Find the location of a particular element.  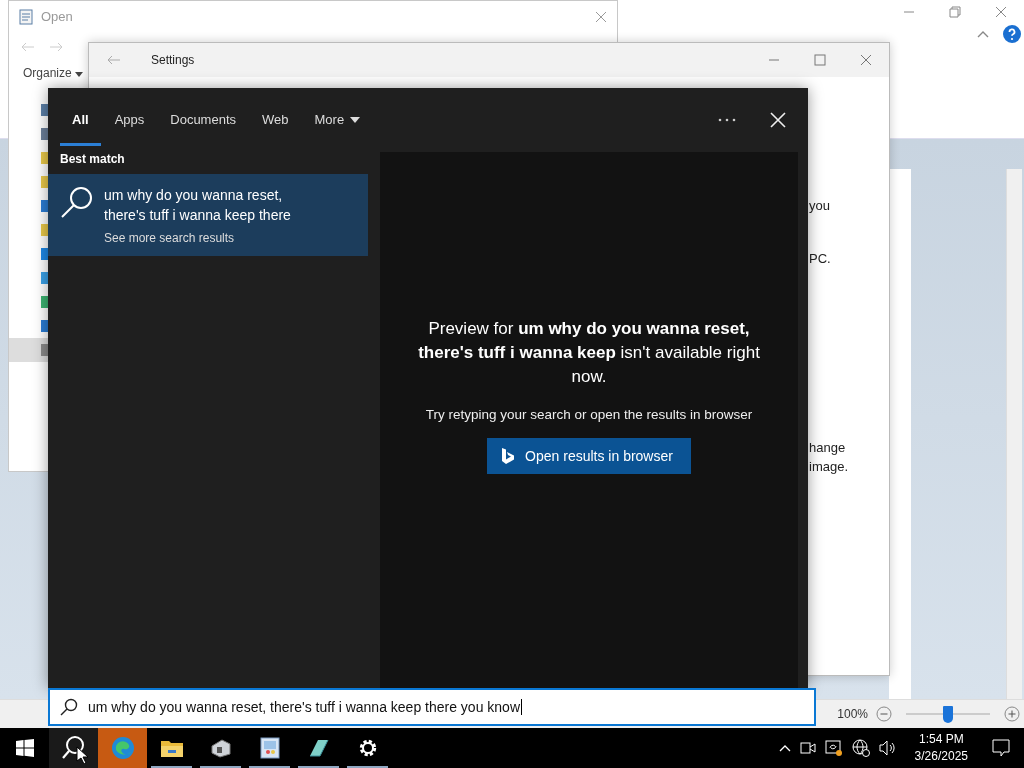

settings-text: you is located at coordinates (820, 205).